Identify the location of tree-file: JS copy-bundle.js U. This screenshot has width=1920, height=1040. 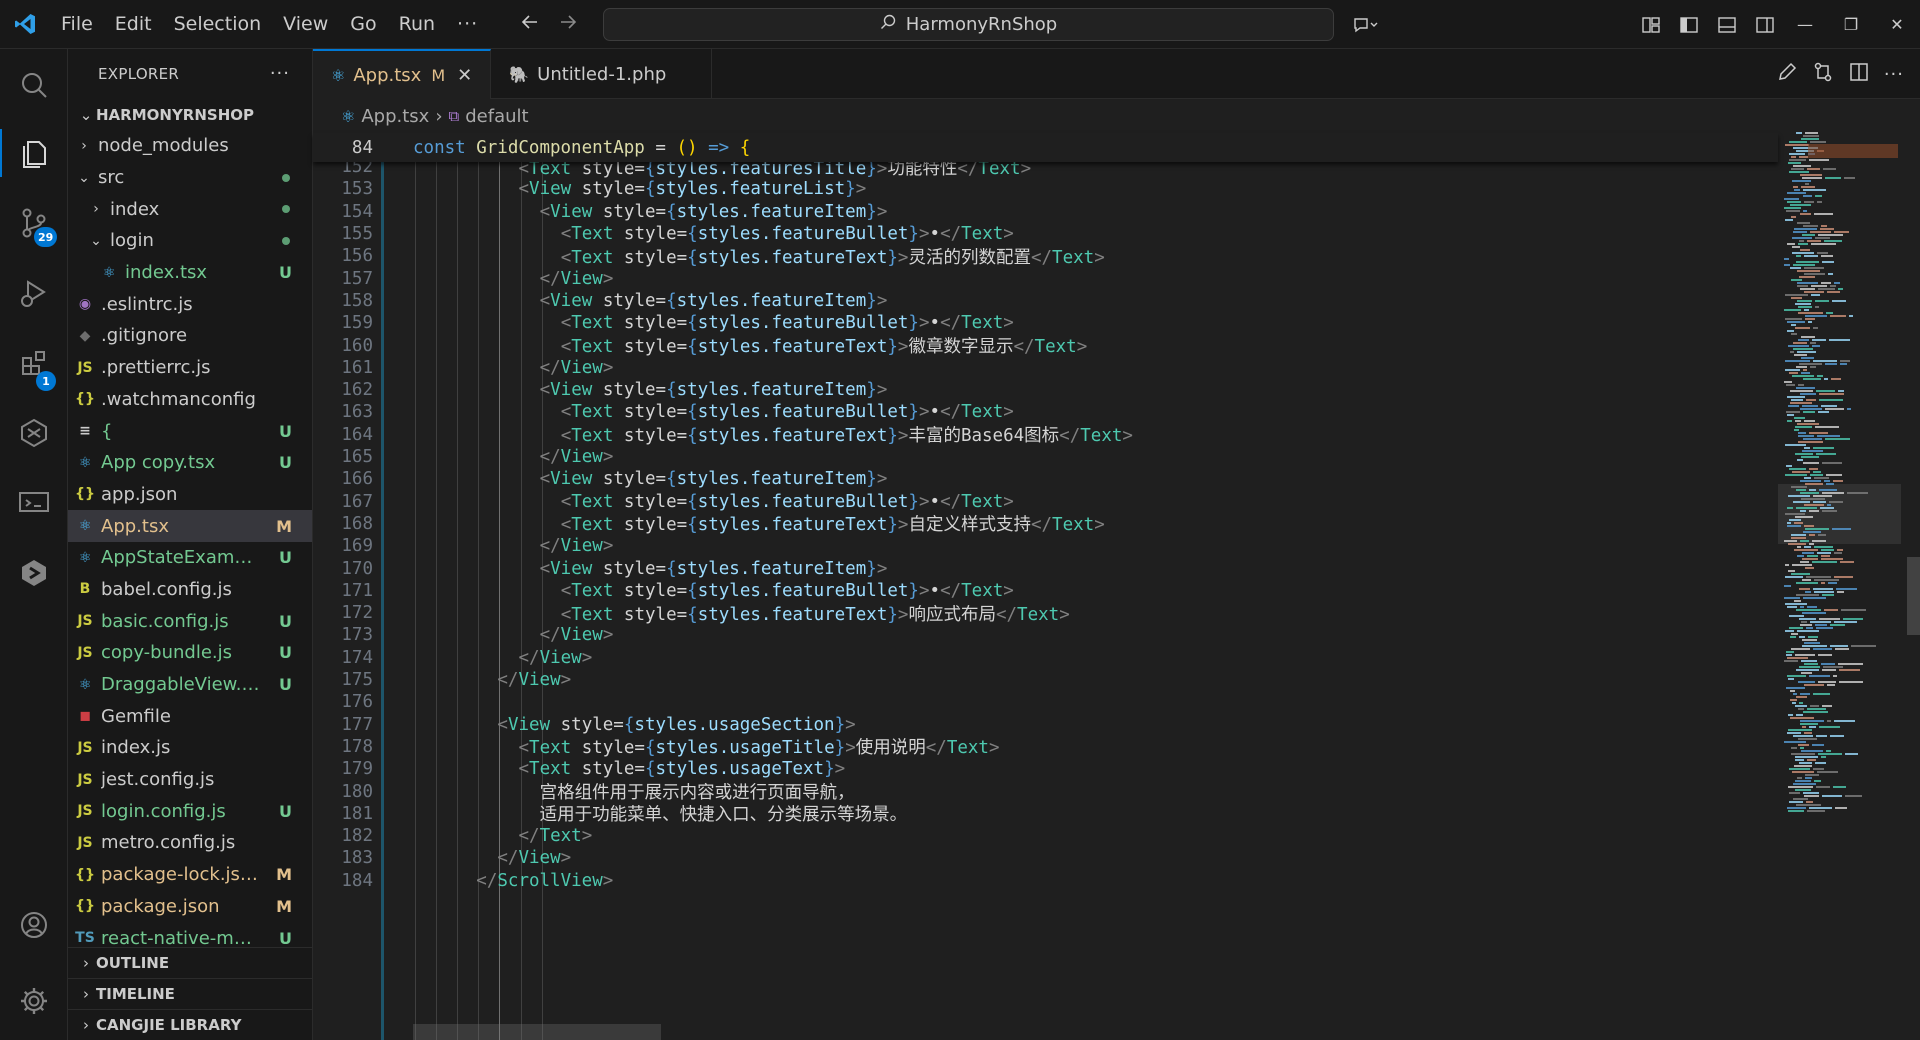
(190, 653).